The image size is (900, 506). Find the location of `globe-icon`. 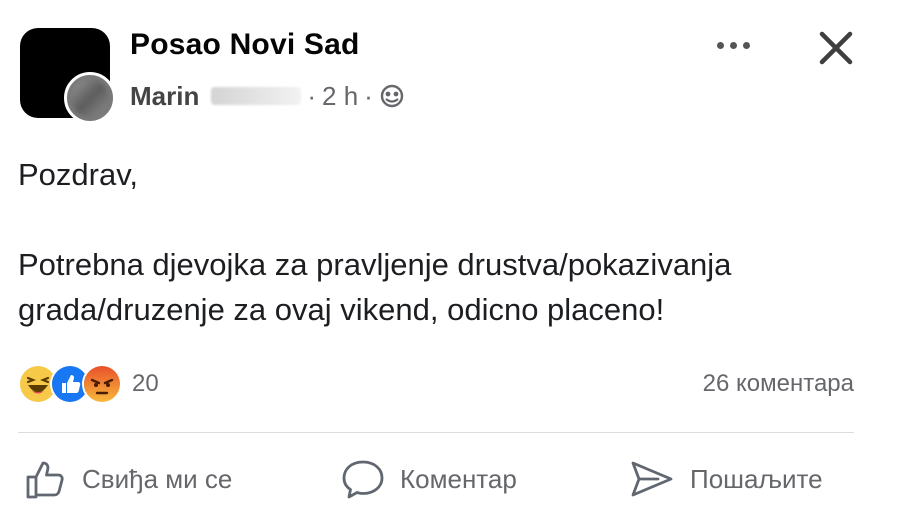

globe-icon is located at coordinates (392, 96).